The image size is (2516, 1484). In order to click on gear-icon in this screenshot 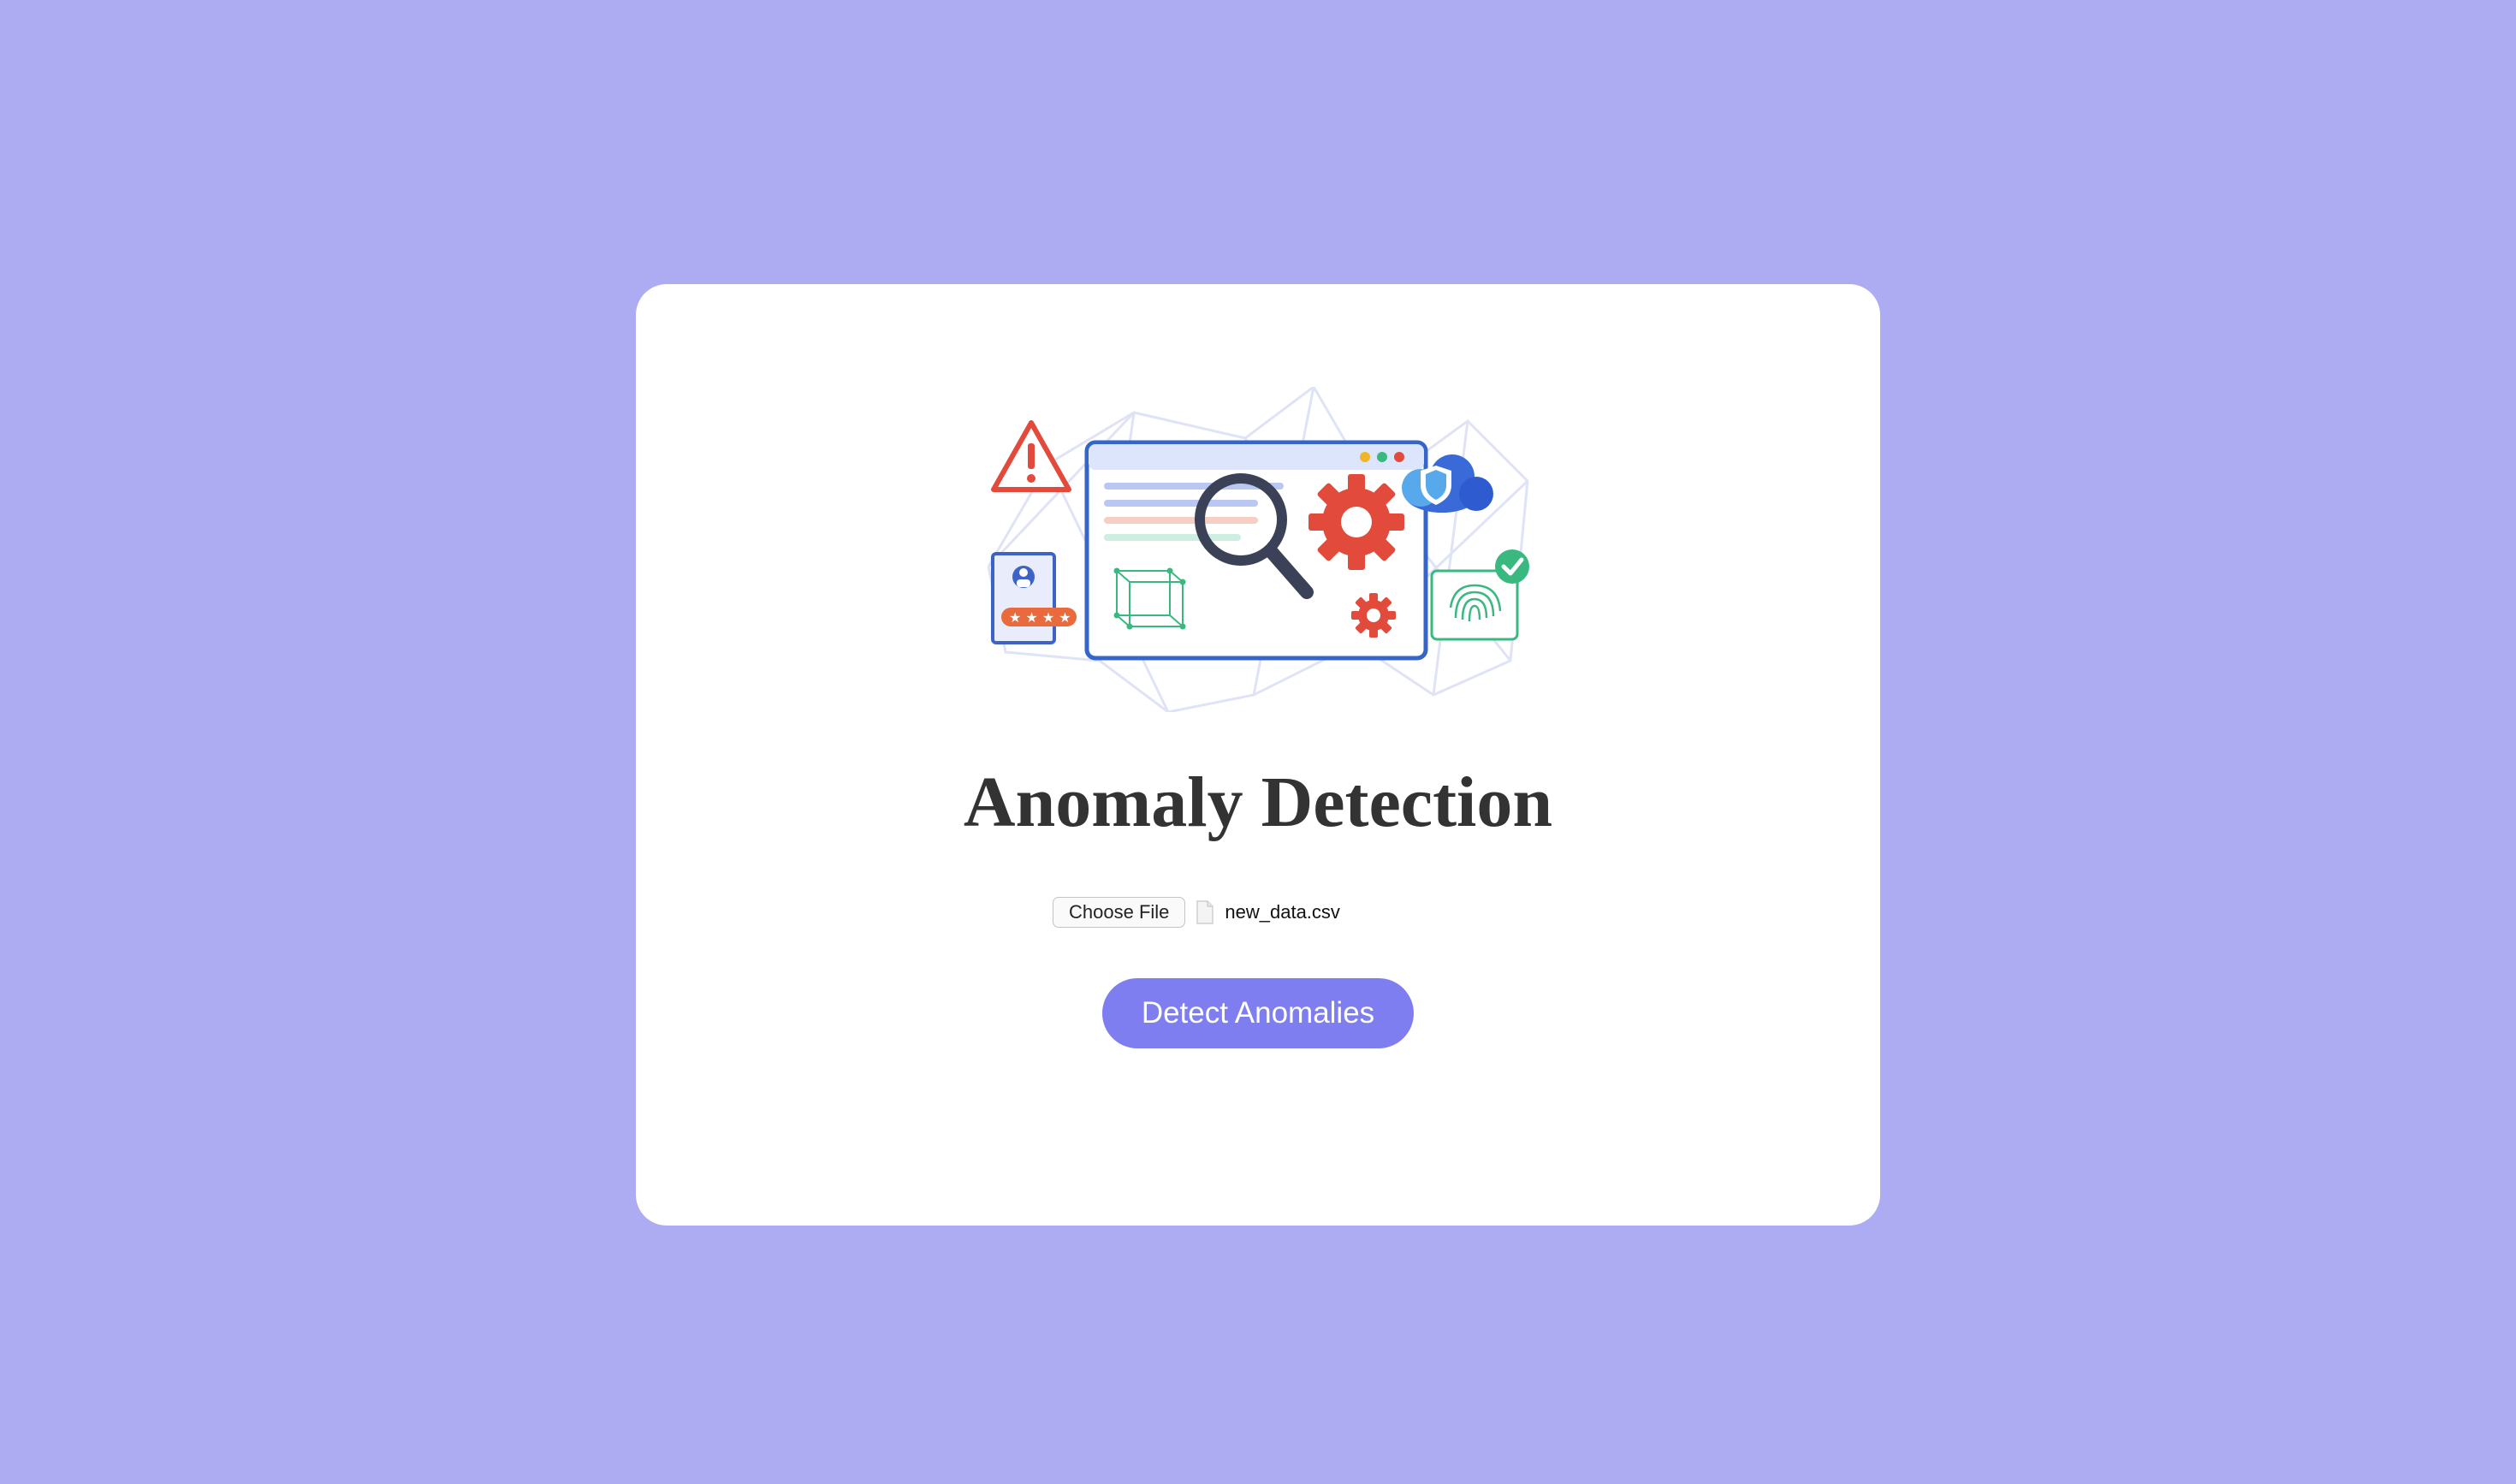, I will do `click(1356, 522)`.